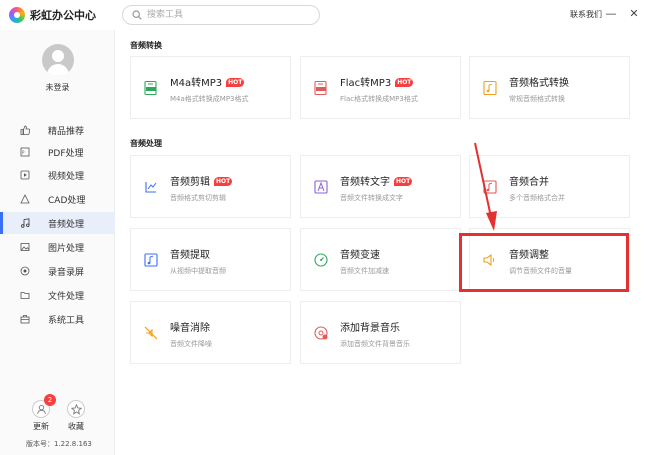 The width and height of the screenshot is (650, 455). What do you see at coordinates (41, 426) in the screenshot?
I see `update-label: 更新` at bounding box center [41, 426].